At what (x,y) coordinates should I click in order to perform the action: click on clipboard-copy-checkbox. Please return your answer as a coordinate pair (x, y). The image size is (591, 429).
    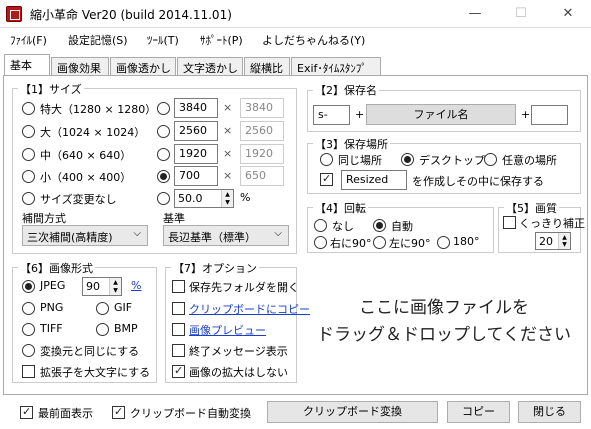
    Looking at the image, I should click on (178, 308).